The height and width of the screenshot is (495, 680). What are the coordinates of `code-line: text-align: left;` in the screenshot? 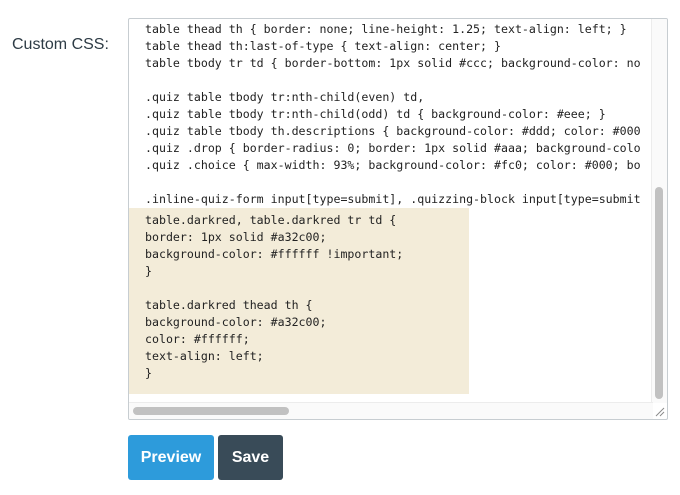 It's located at (204, 356).